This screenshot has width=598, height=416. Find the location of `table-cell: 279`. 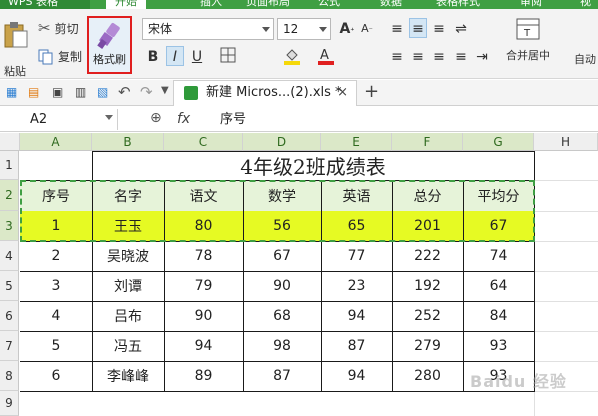

table-cell: 279 is located at coordinates (427, 346).